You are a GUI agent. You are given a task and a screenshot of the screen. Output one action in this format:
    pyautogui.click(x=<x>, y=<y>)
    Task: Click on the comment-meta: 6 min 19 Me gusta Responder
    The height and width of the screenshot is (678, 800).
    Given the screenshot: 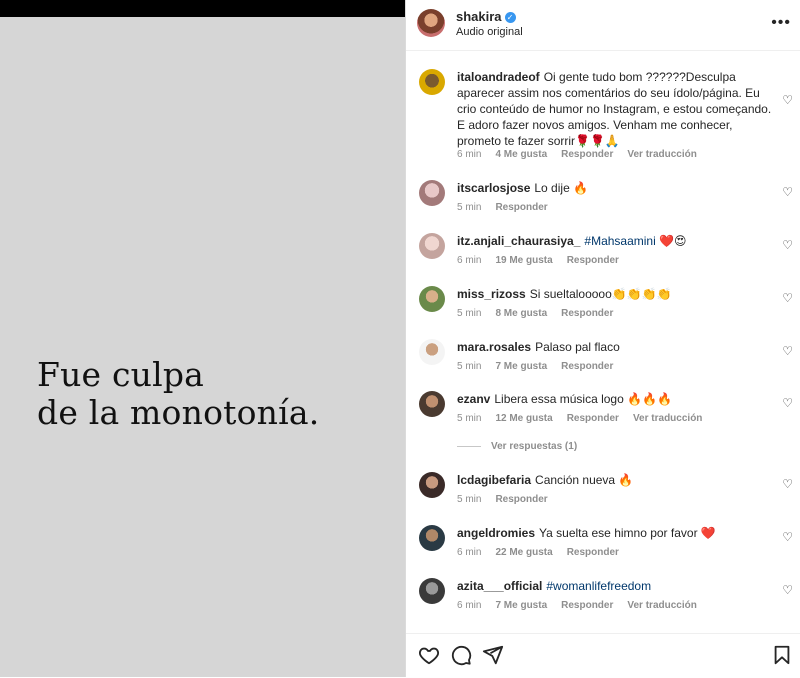 What is the action you would take?
    pyautogui.click(x=545, y=260)
    